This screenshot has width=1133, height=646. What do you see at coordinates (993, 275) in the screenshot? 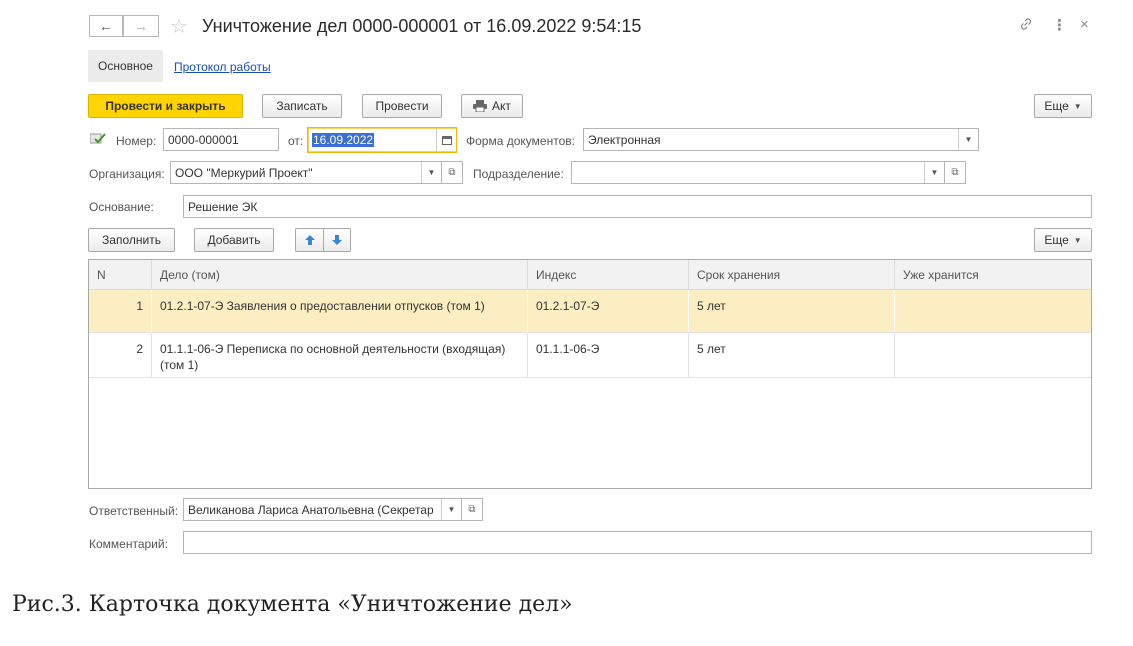
I see `column-header-stored: Уже хранится` at bounding box center [993, 275].